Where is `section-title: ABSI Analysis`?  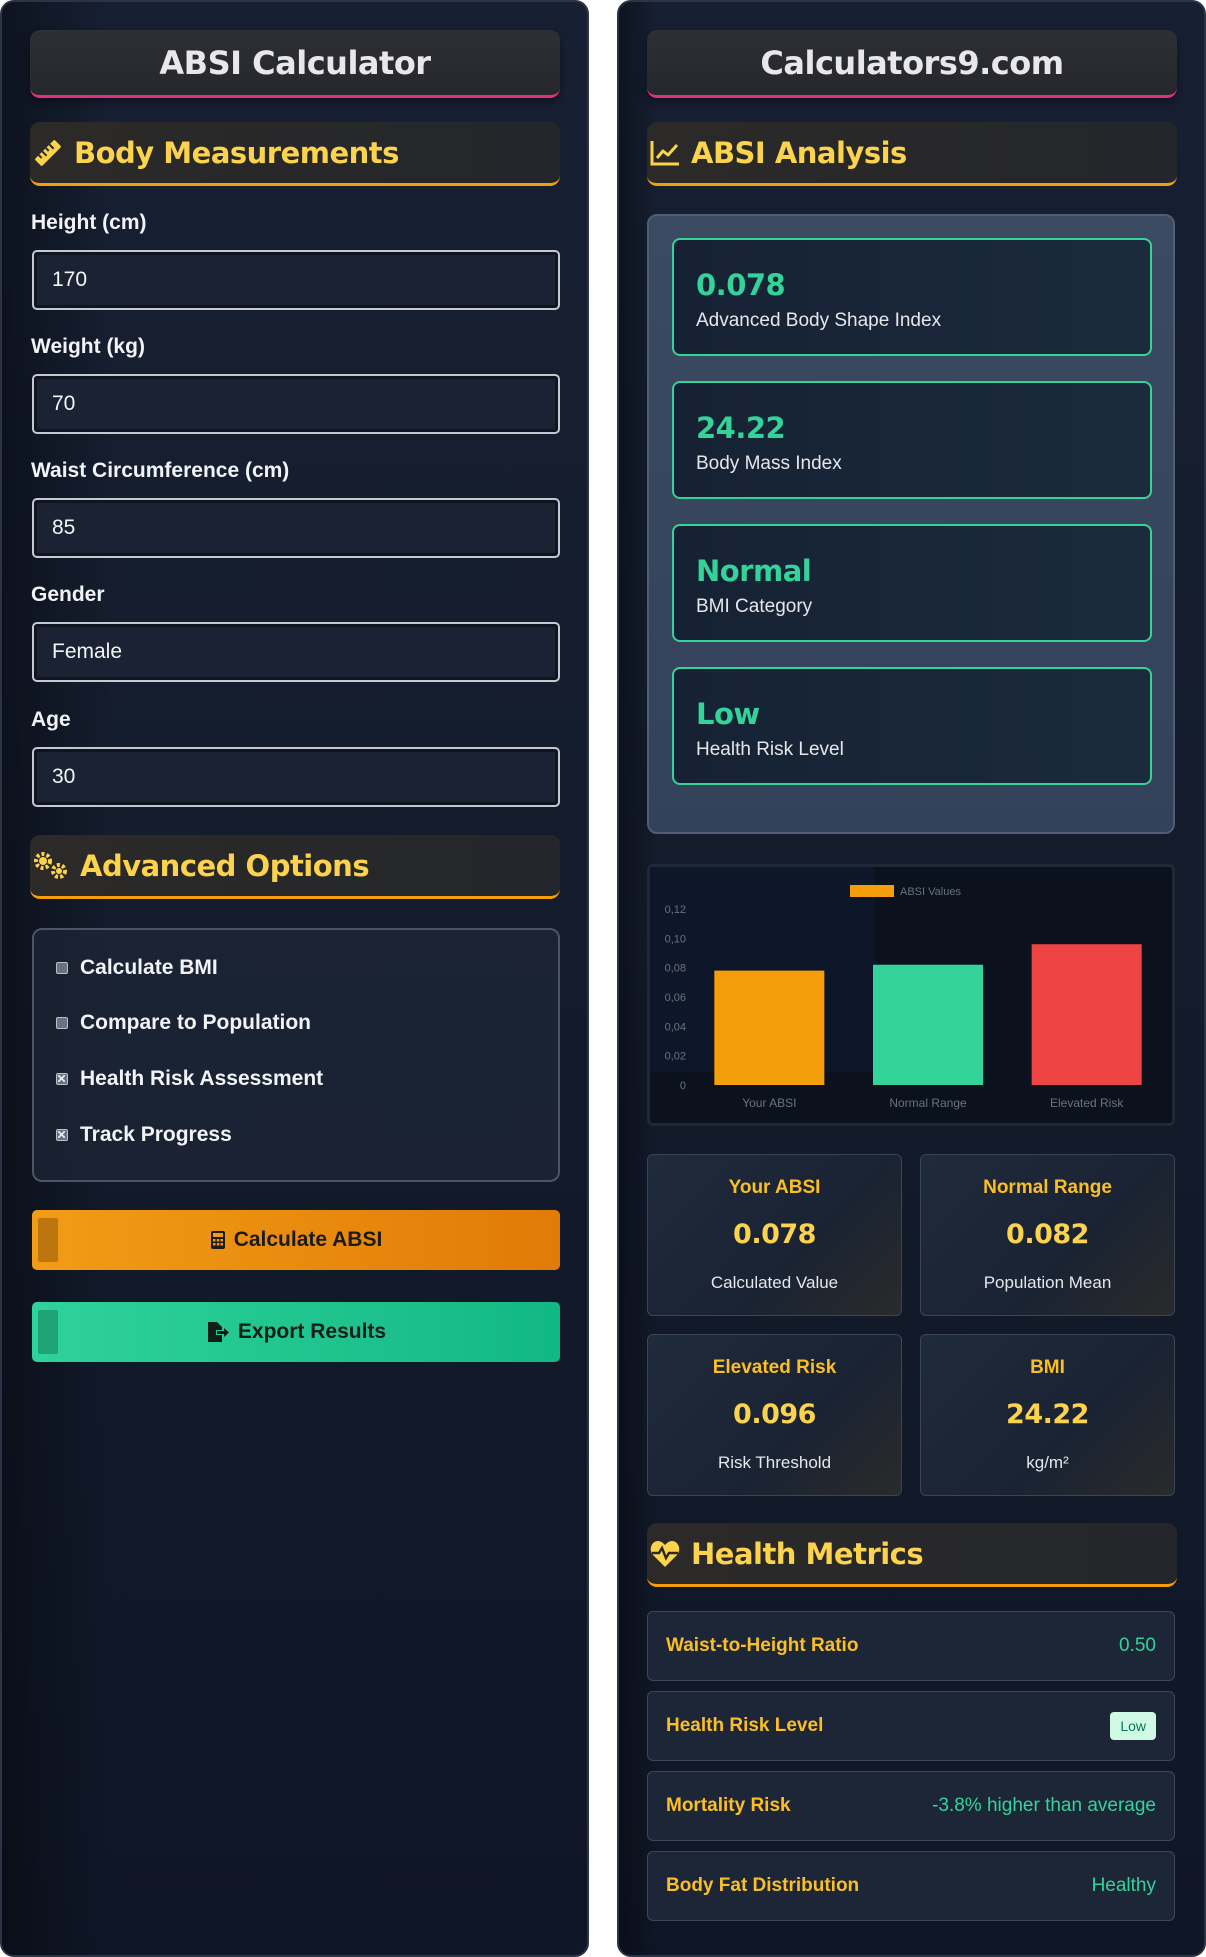 section-title: ABSI Analysis is located at coordinates (799, 152).